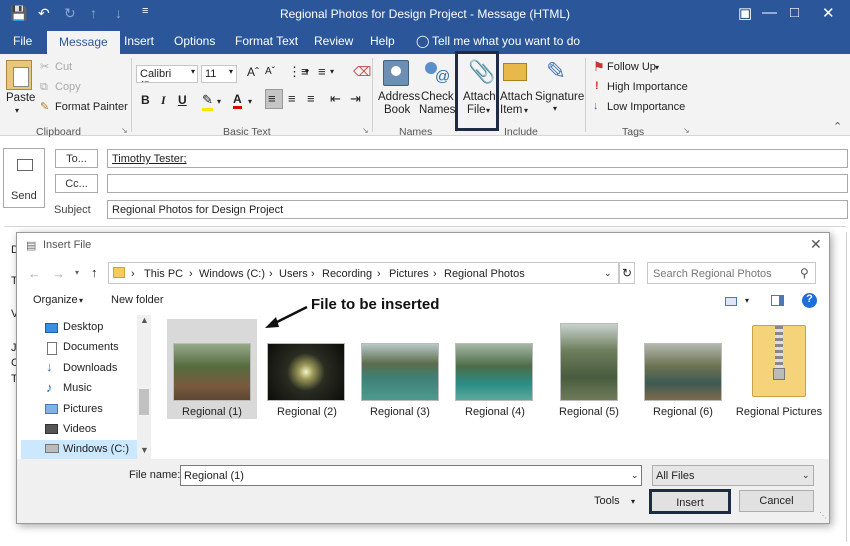  Describe the element at coordinates (163, 100) in the screenshot. I see `italic-button: I` at that location.